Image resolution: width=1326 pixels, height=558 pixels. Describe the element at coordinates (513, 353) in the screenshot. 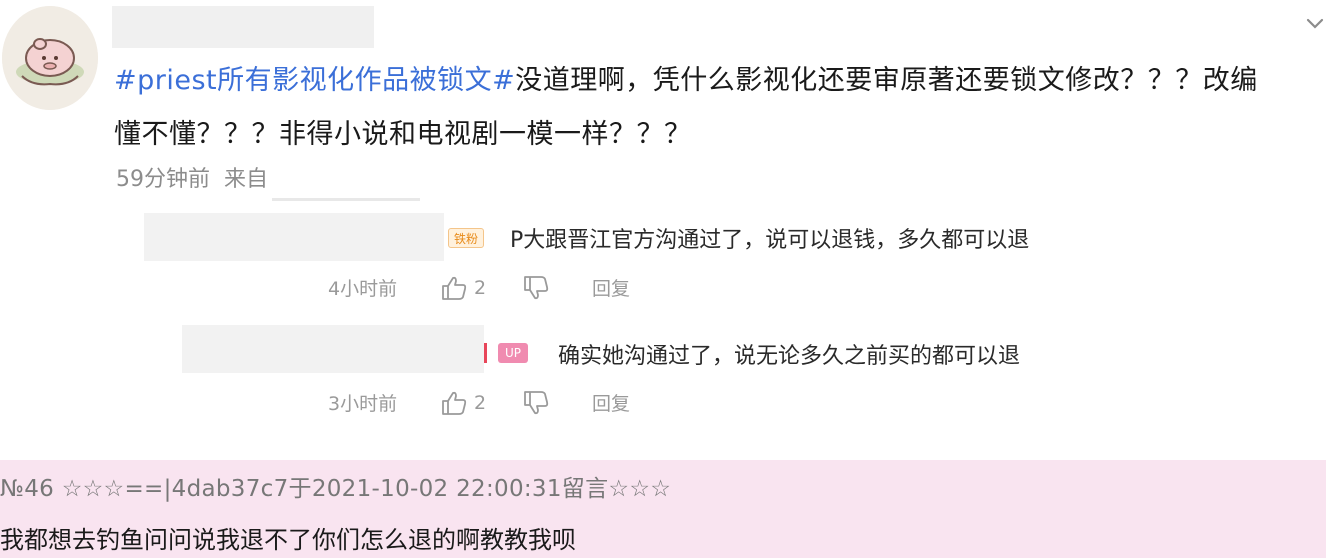

I see `up-badge: UP` at that location.